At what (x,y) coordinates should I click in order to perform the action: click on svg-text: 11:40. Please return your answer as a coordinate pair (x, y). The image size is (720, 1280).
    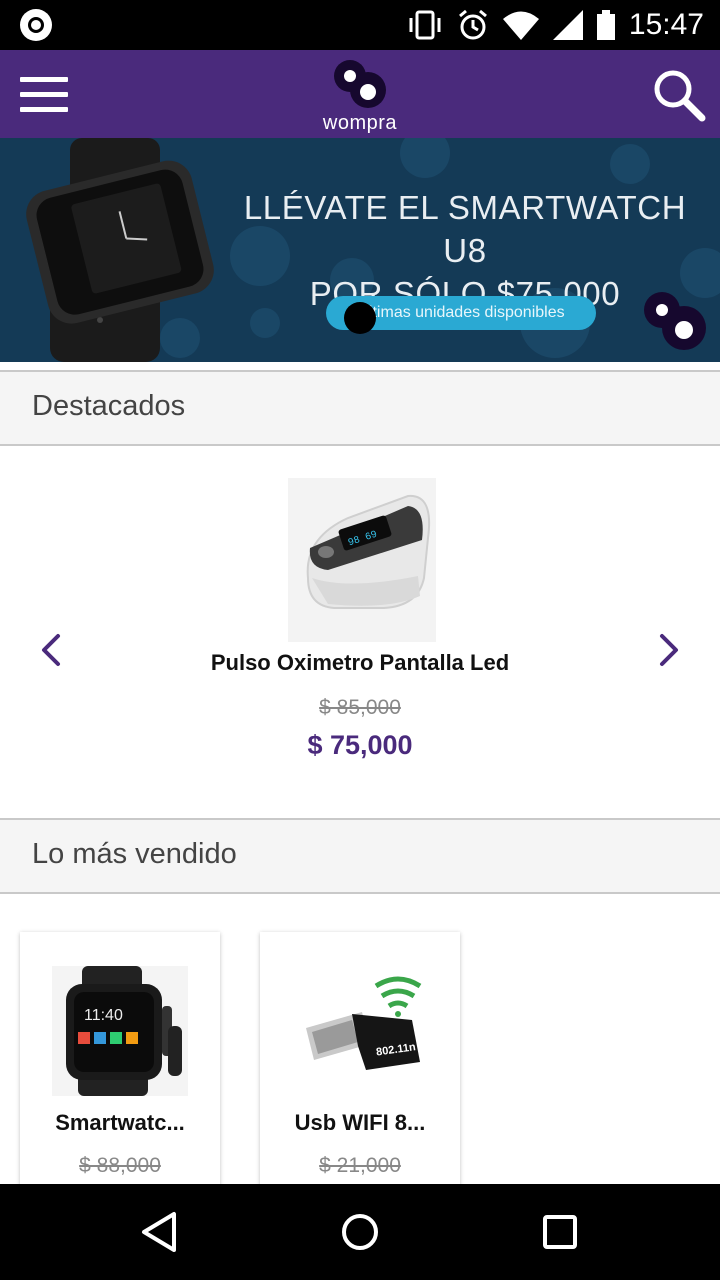
    Looking at the image, I should click on (103, 1015).